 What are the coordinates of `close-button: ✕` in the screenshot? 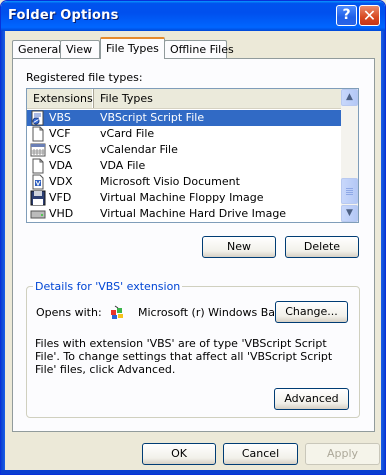 It's located at (369, 15).